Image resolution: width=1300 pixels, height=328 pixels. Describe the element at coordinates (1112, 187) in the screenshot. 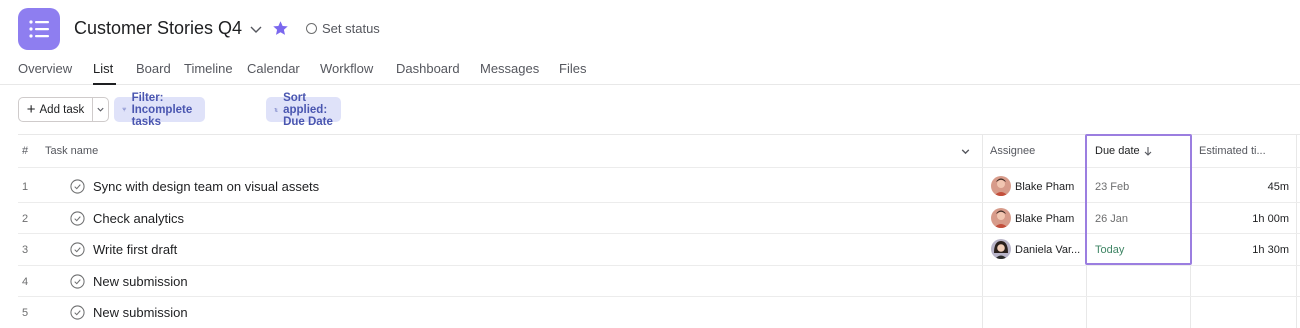

I see `due-date: 23 Feb` at that location.